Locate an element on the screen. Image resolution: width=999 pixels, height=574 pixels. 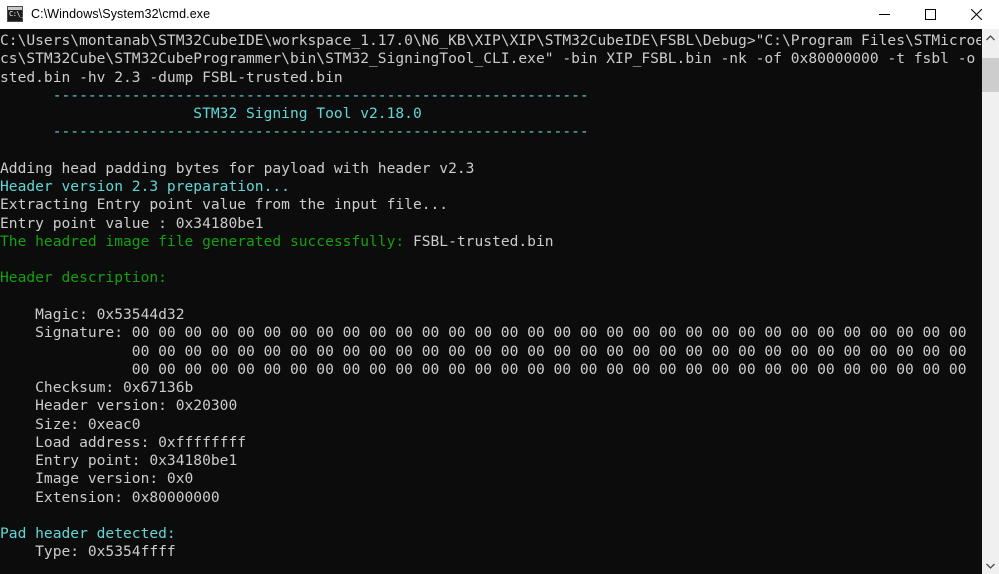
console-line: Pad header detected: is located at coordinates (490, 534).